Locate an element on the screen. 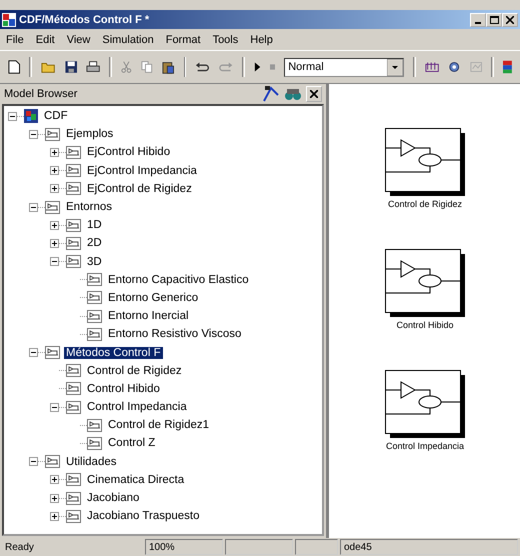 This screenshot has width=520, height=556. maximize-button is located at coordinates (494, 19).